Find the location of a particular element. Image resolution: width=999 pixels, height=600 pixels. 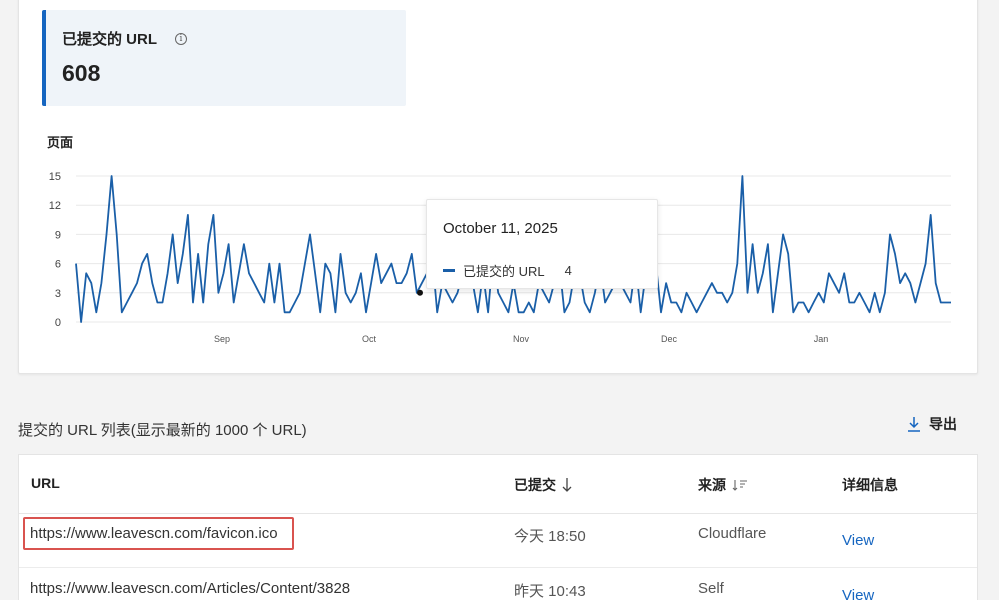

column-header-submitted: 已提交 is located at coordinates (543, 485).